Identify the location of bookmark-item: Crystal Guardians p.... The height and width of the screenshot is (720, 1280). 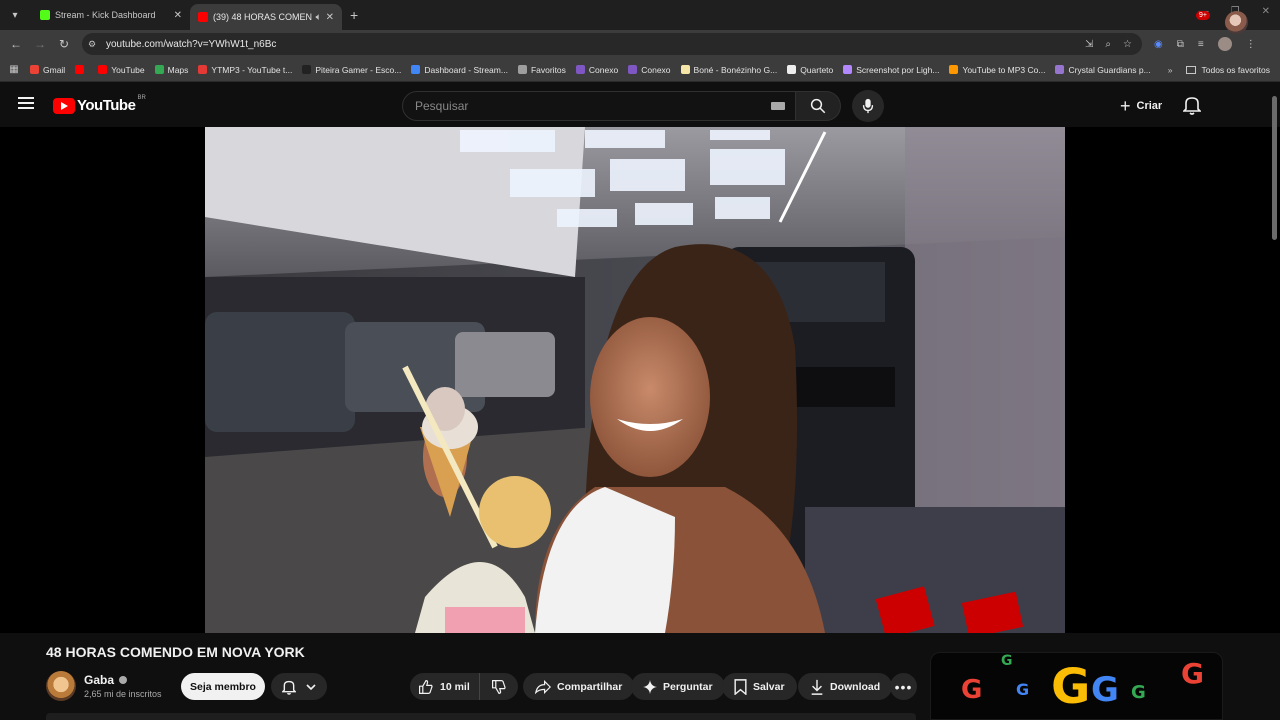
(1103, 69).